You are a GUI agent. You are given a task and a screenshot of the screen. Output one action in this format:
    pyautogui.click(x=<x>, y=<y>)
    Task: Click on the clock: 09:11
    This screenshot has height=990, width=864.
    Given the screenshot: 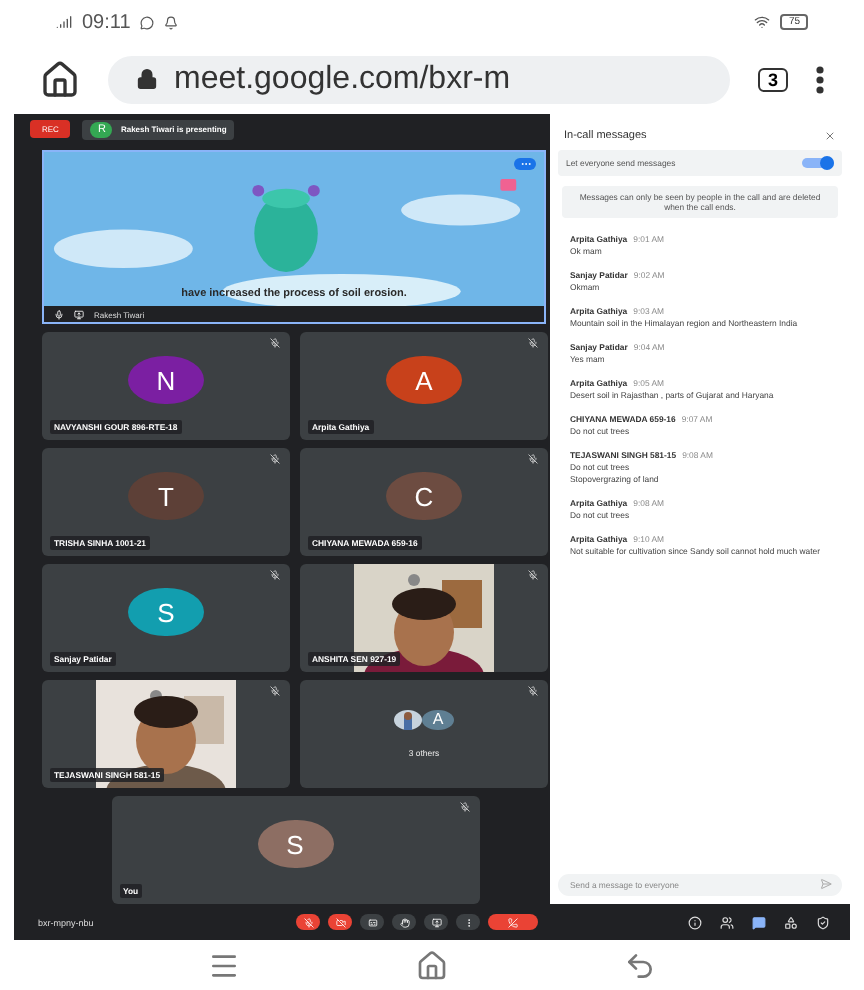 What is the action you would take?
    pyautogui.click(x=106, y=22)
    